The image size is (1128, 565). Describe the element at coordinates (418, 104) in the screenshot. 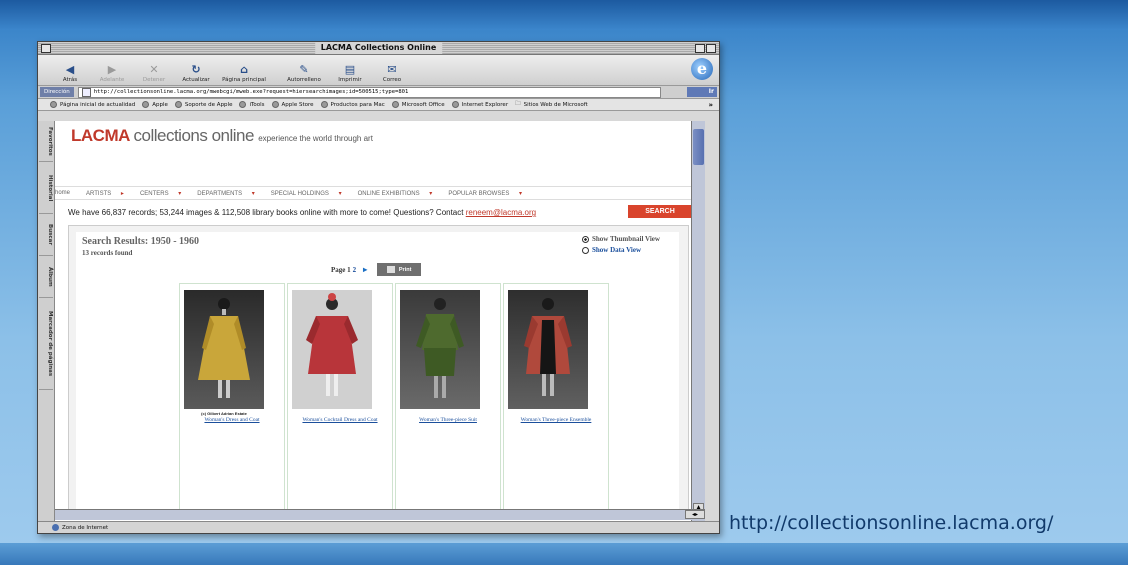

I see `favorite-link: Microsoft Office` at that location.